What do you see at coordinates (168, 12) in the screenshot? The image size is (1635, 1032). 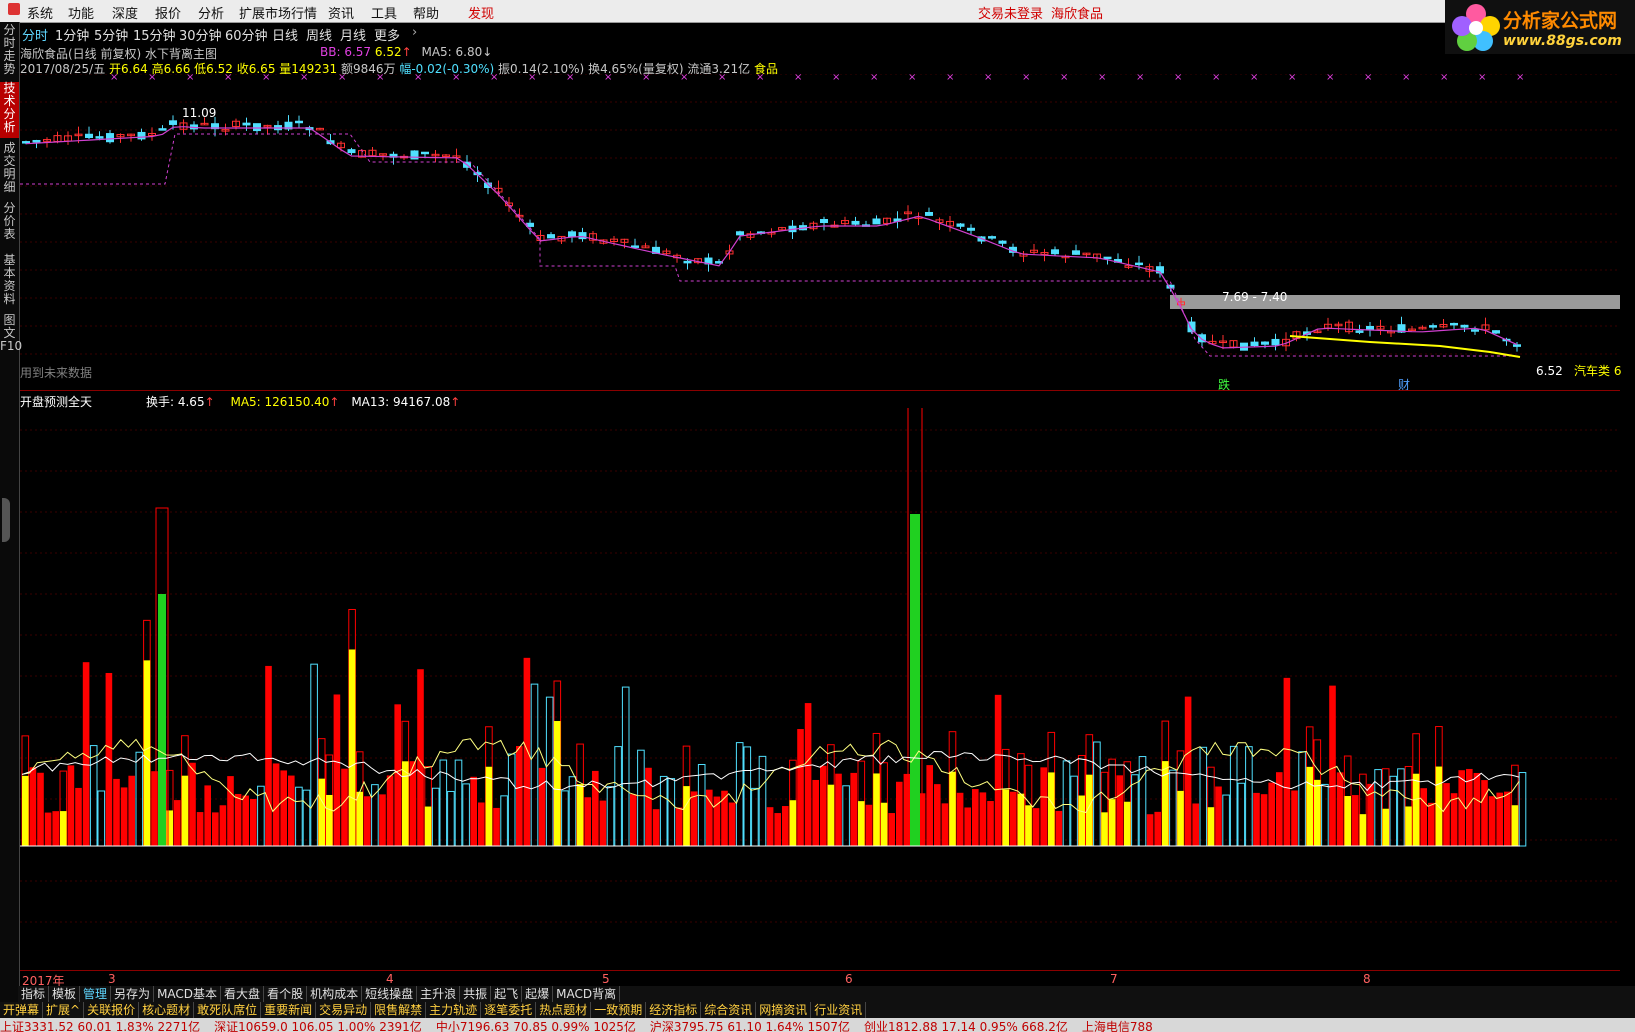 I see `menu-quote: 报价` at bounding box center [168, 12].